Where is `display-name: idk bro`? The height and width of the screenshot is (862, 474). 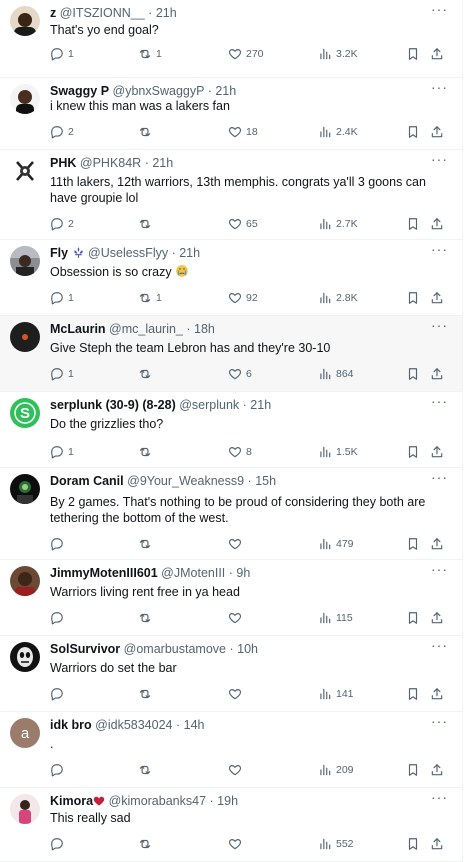
display-name: idk bro is located at coordinates (71, 725).